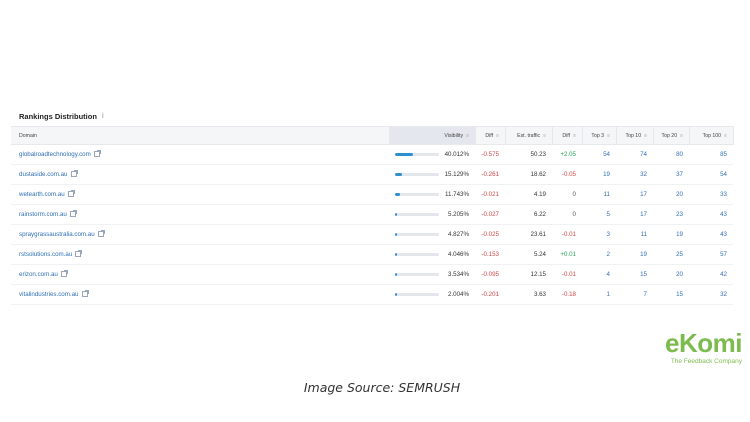 This screenshot has width=750, height=422. I want to click on traffic-diff: -0.05, so click(568, 174).